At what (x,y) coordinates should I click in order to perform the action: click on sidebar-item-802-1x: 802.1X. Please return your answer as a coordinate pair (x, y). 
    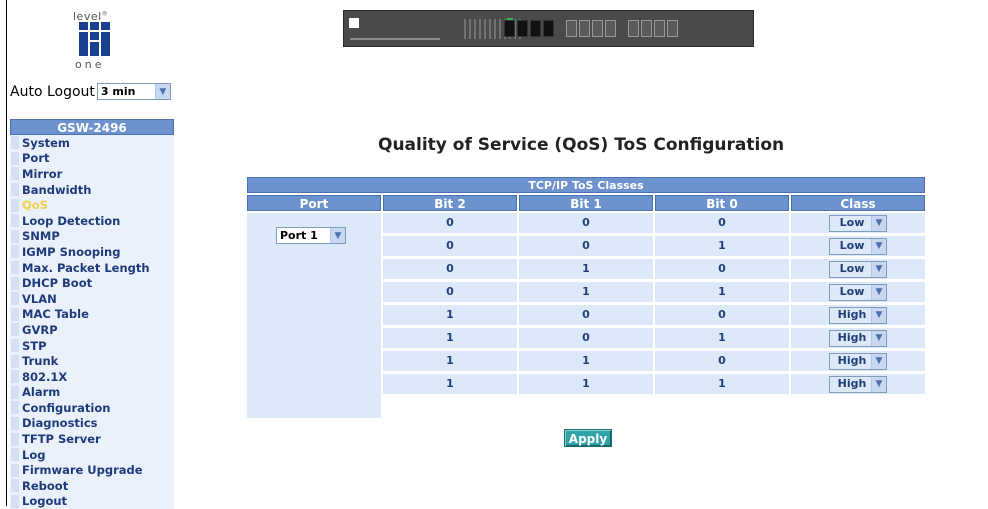
    Looking at the image, I should click on (92, 376).